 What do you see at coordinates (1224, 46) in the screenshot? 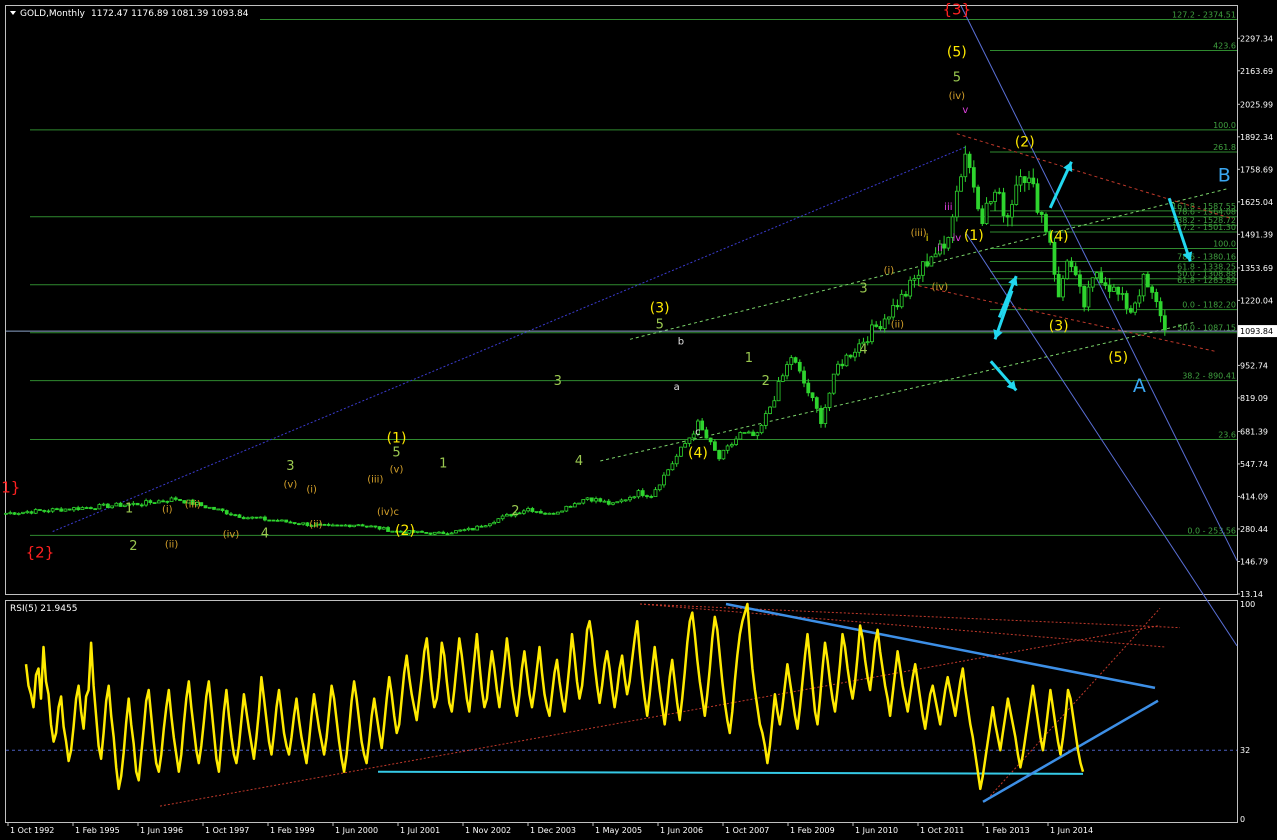
I see `fib-label: 423.6` at bounding box center [1224, 46].